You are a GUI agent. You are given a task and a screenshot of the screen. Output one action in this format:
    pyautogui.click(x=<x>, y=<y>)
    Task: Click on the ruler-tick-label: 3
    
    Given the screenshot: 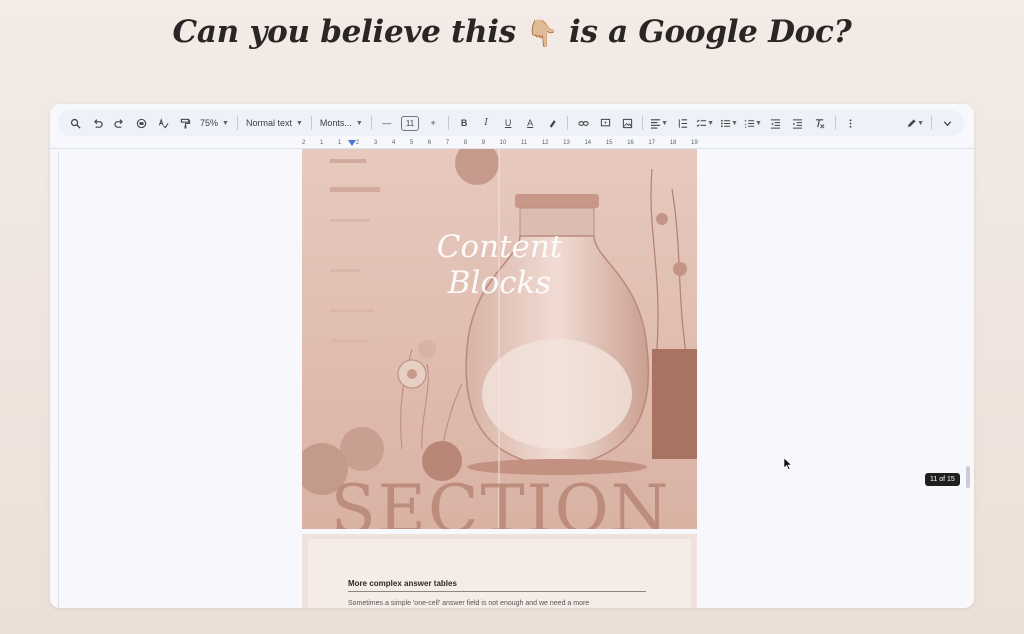 What is the action you would take?
    pyautogui.click(x=375, y=143)
    